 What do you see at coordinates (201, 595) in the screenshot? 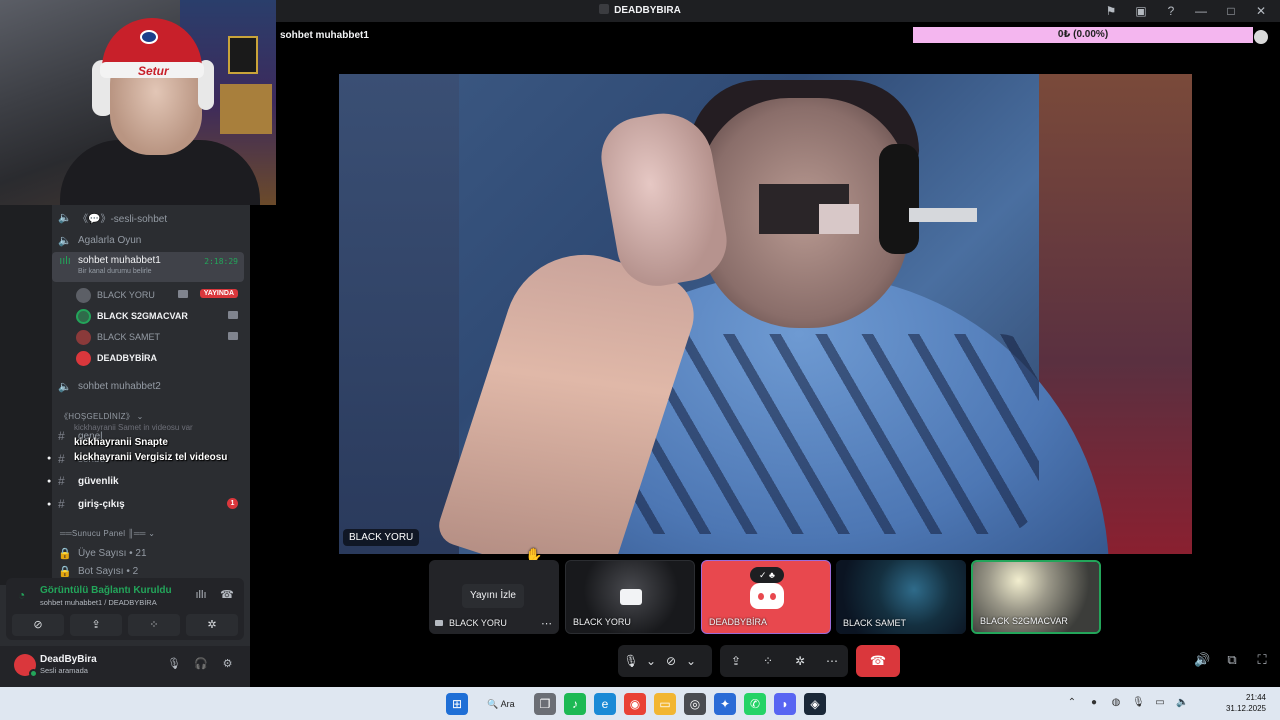
I see `noise-suppression-icon: ıllı` at bounding box center [201, 595].